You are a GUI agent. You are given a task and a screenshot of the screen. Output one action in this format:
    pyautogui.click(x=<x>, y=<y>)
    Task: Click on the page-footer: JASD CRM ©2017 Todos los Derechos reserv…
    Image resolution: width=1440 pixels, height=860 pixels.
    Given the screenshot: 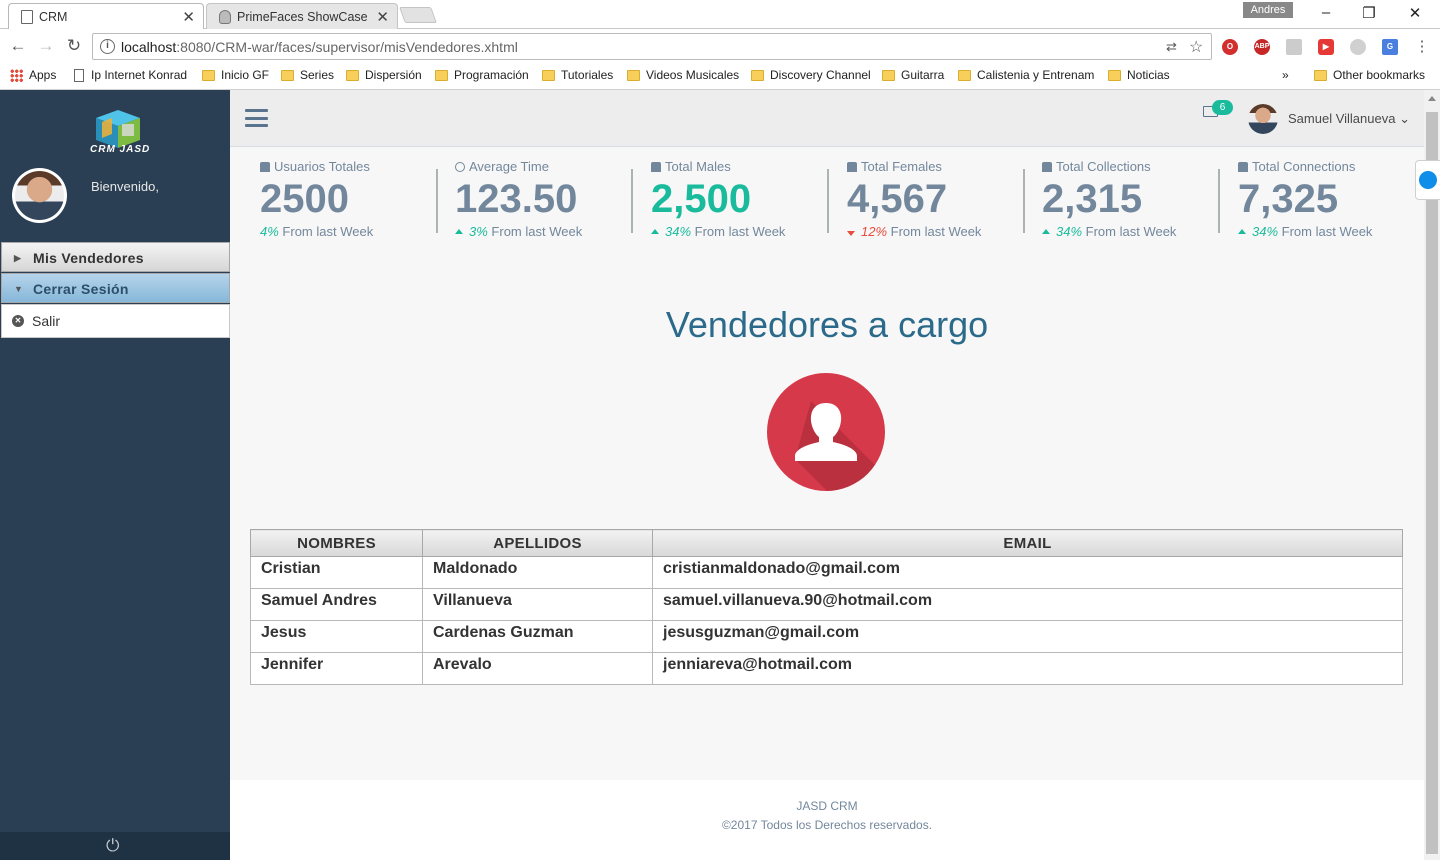 What is the action you would take?
    pyautogui.click(x=827, y=820)
    